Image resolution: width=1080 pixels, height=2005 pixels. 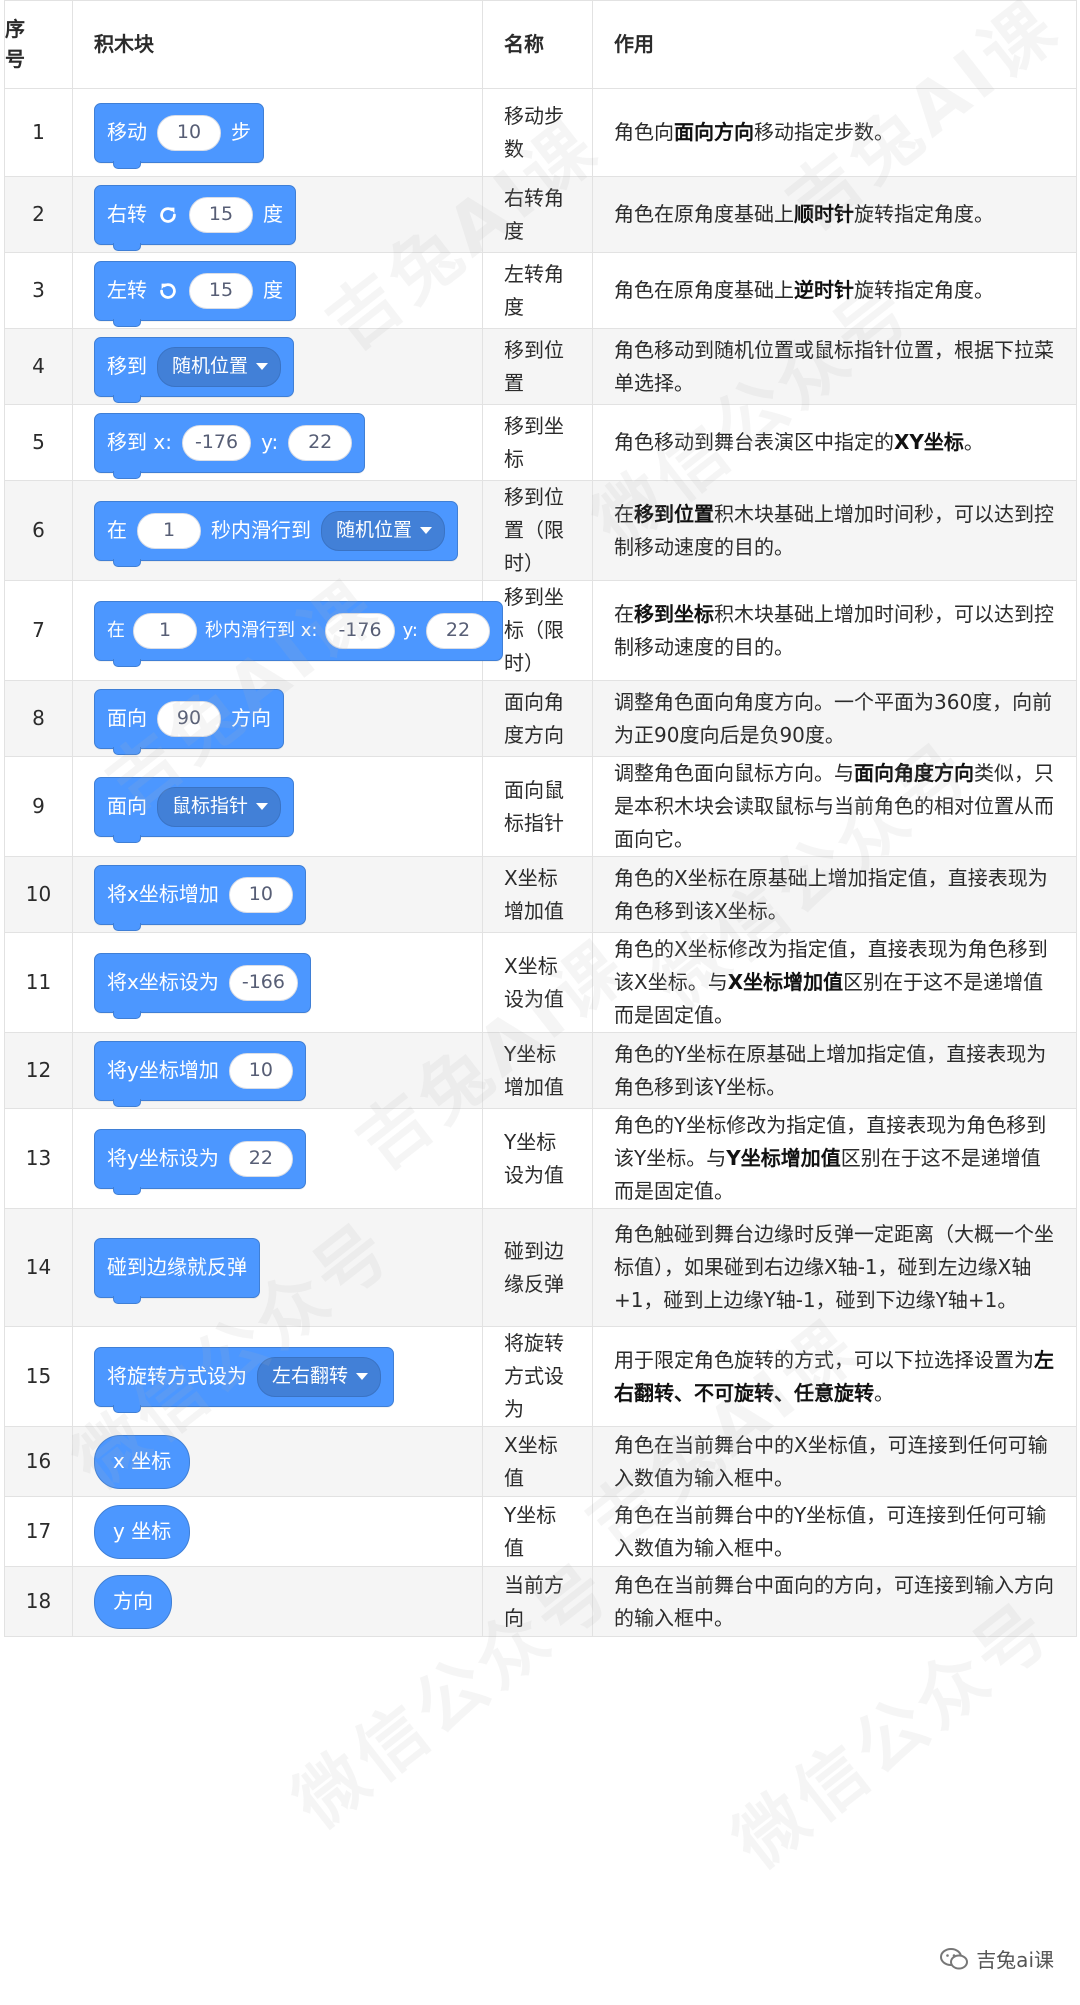 What do you see at coordinates (734, 773) in the screenshot?
I see `description-text: 调整角色面向鼠标方向。与` at bounding box center [734, 773].